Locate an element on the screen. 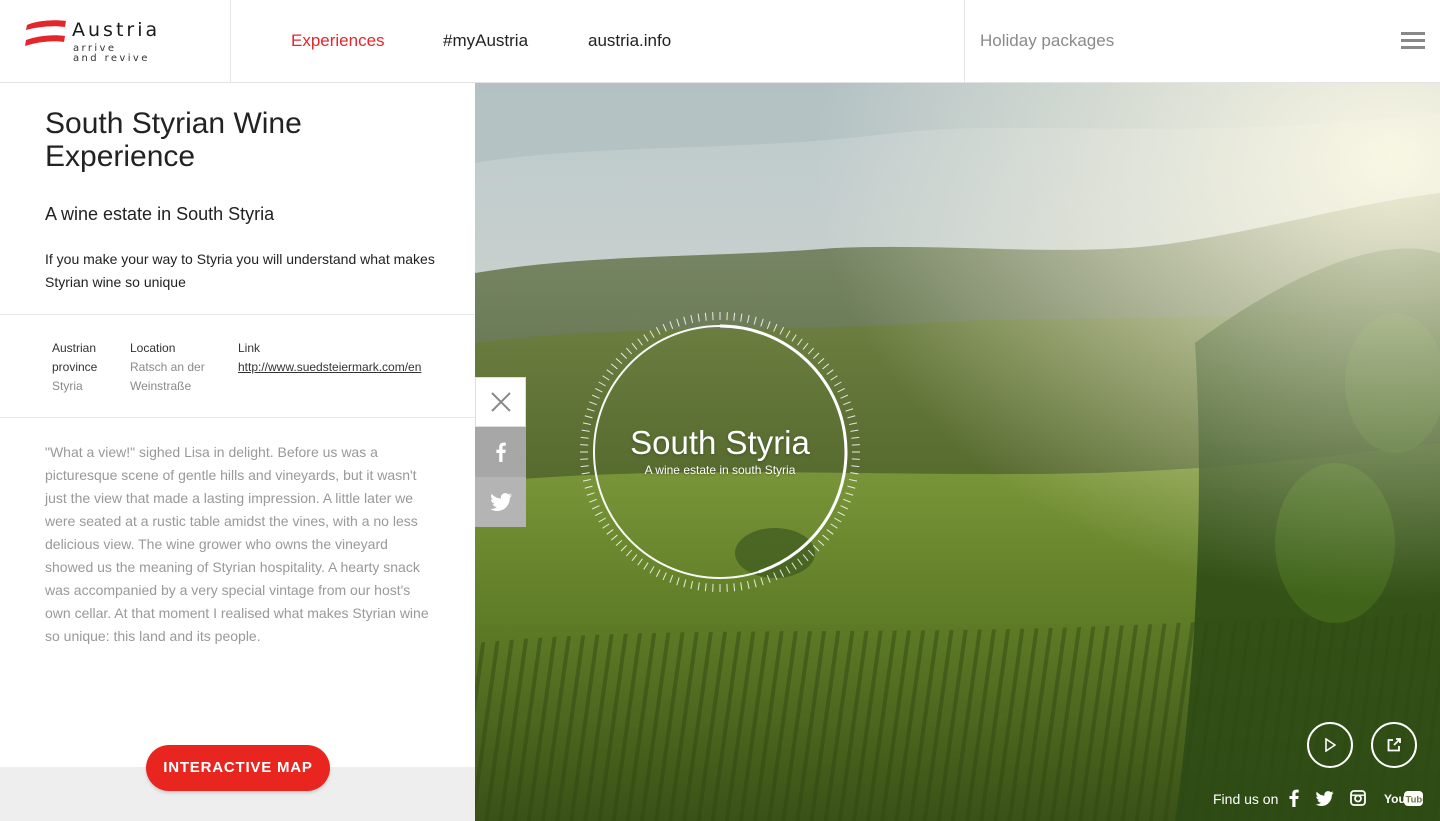  play-button is located at coordinates (1330, 745).